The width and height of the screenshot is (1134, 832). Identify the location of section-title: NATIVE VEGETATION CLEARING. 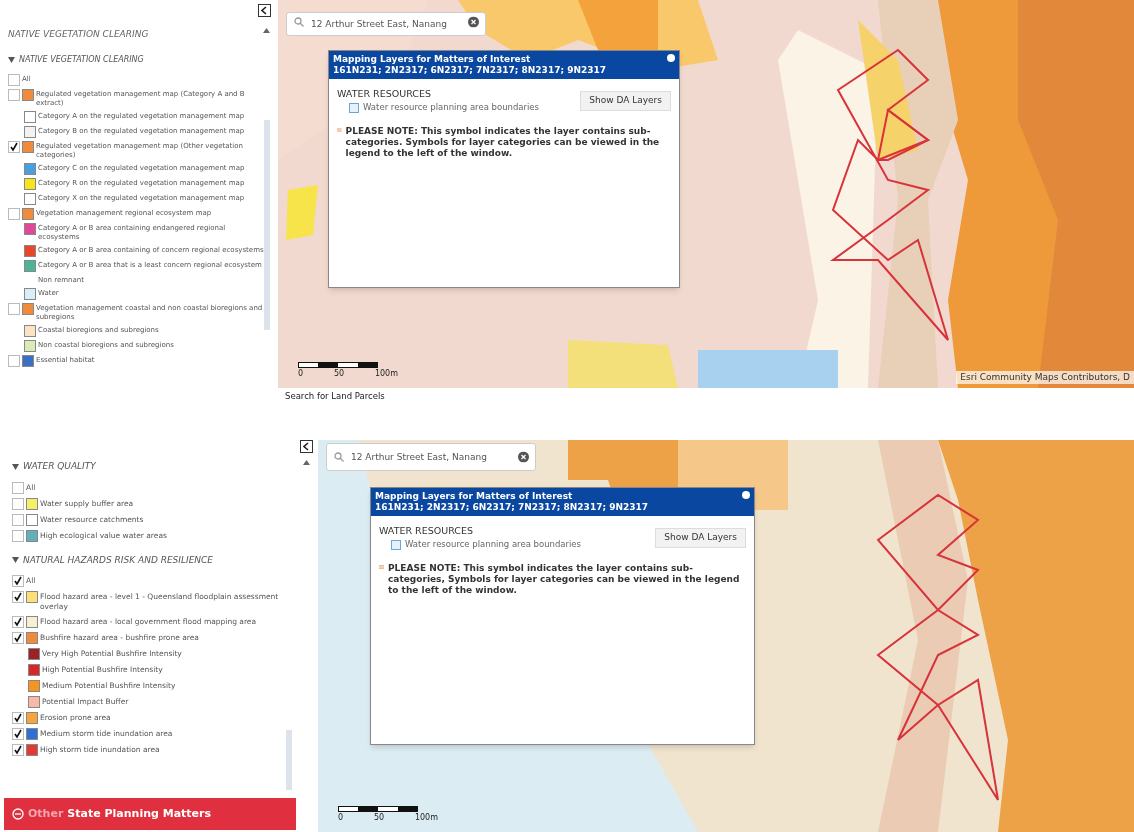
(81, 59).